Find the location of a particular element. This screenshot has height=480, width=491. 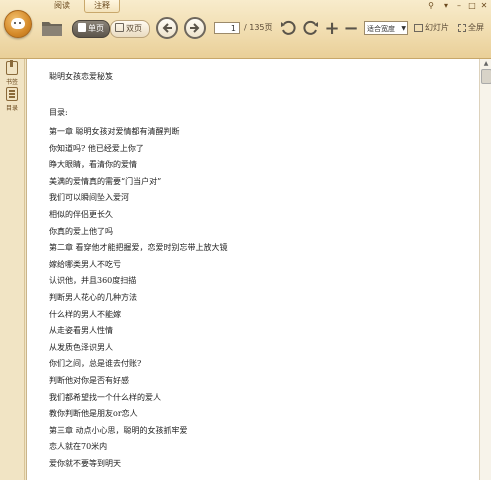

page-total: / 135页 is located at coordinates (258, 27).